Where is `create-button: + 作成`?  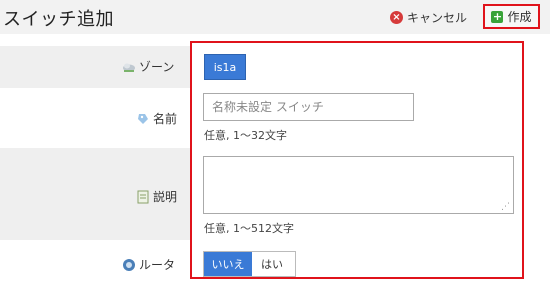
create-button: + 作成 is located at coordinates (511, 16).